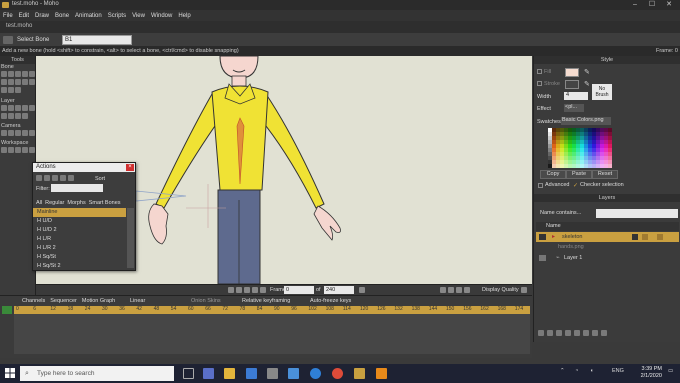 This screenshot has height=383, width=680. I want to click on taskbar-search: ⌕ Type here to search, so click(97, 373).